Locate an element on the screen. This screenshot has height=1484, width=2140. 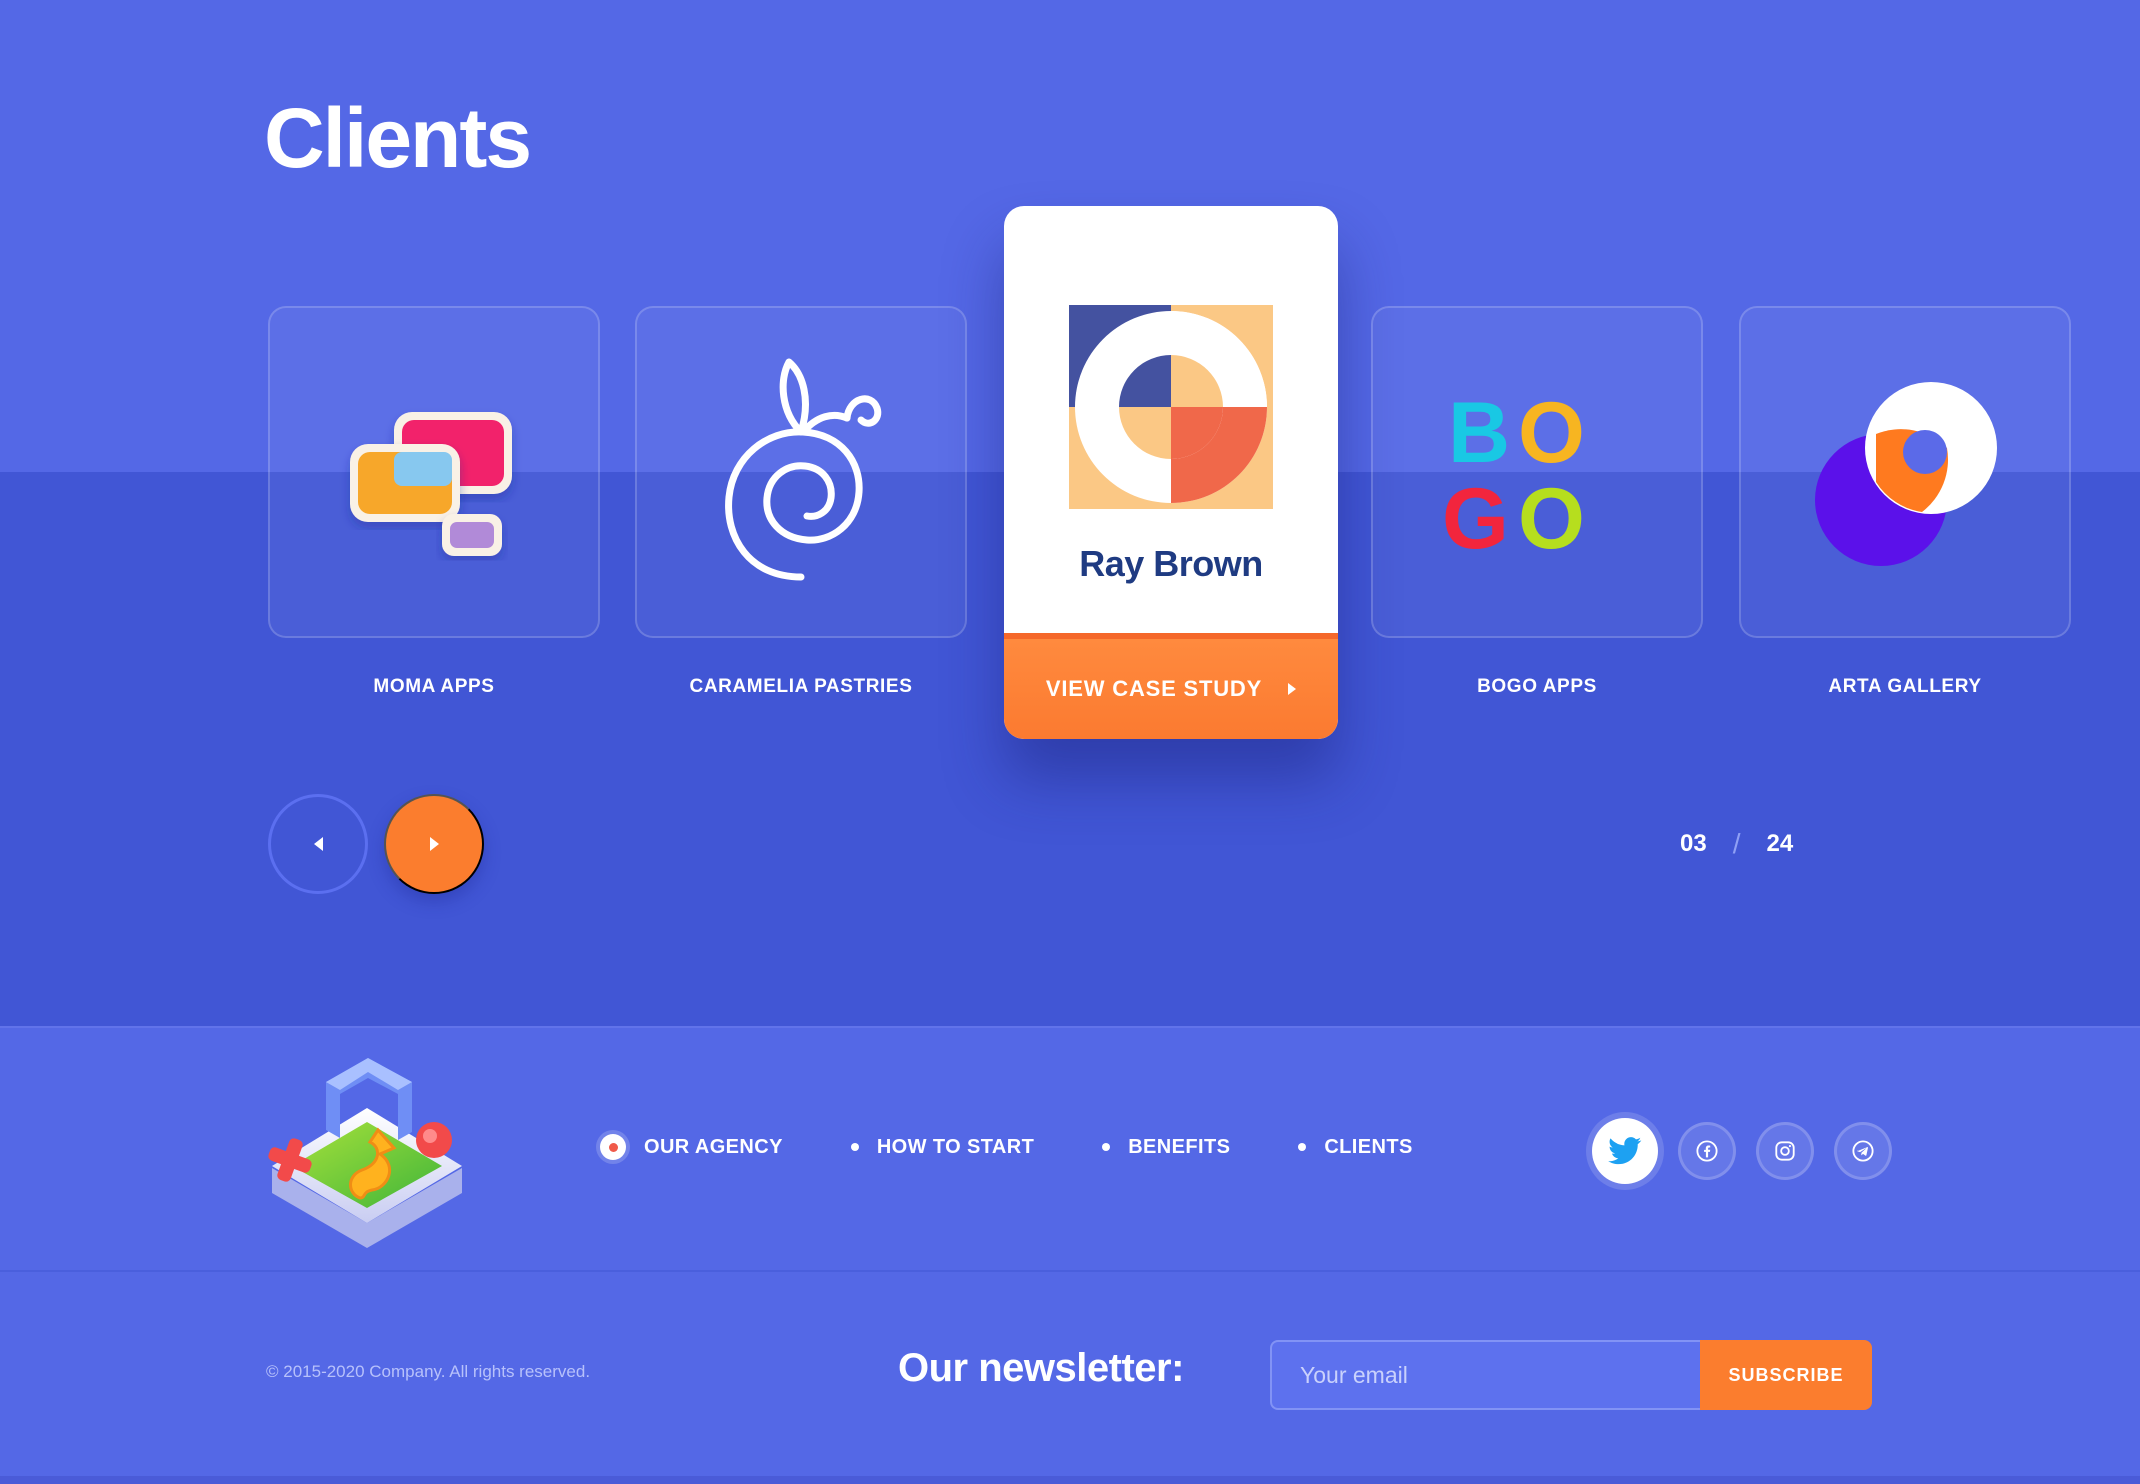
footer-link-label: OUR AGENCY is located at coordinates (713, 1146).